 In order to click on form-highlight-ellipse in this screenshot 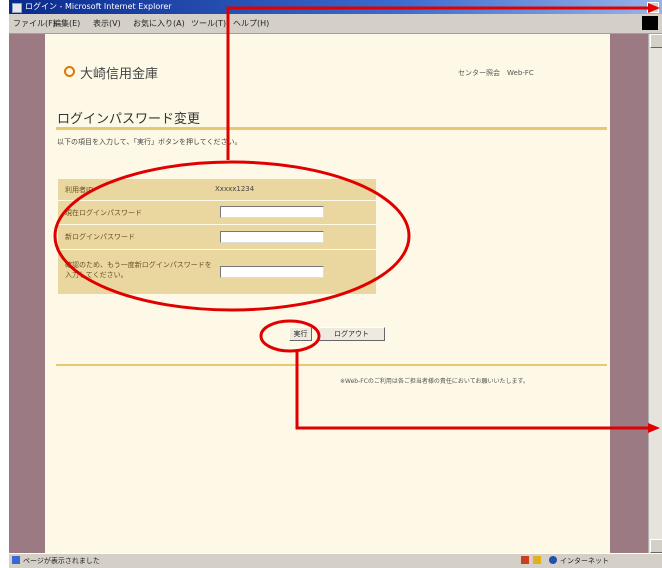, I will do `click(232, 236)`.